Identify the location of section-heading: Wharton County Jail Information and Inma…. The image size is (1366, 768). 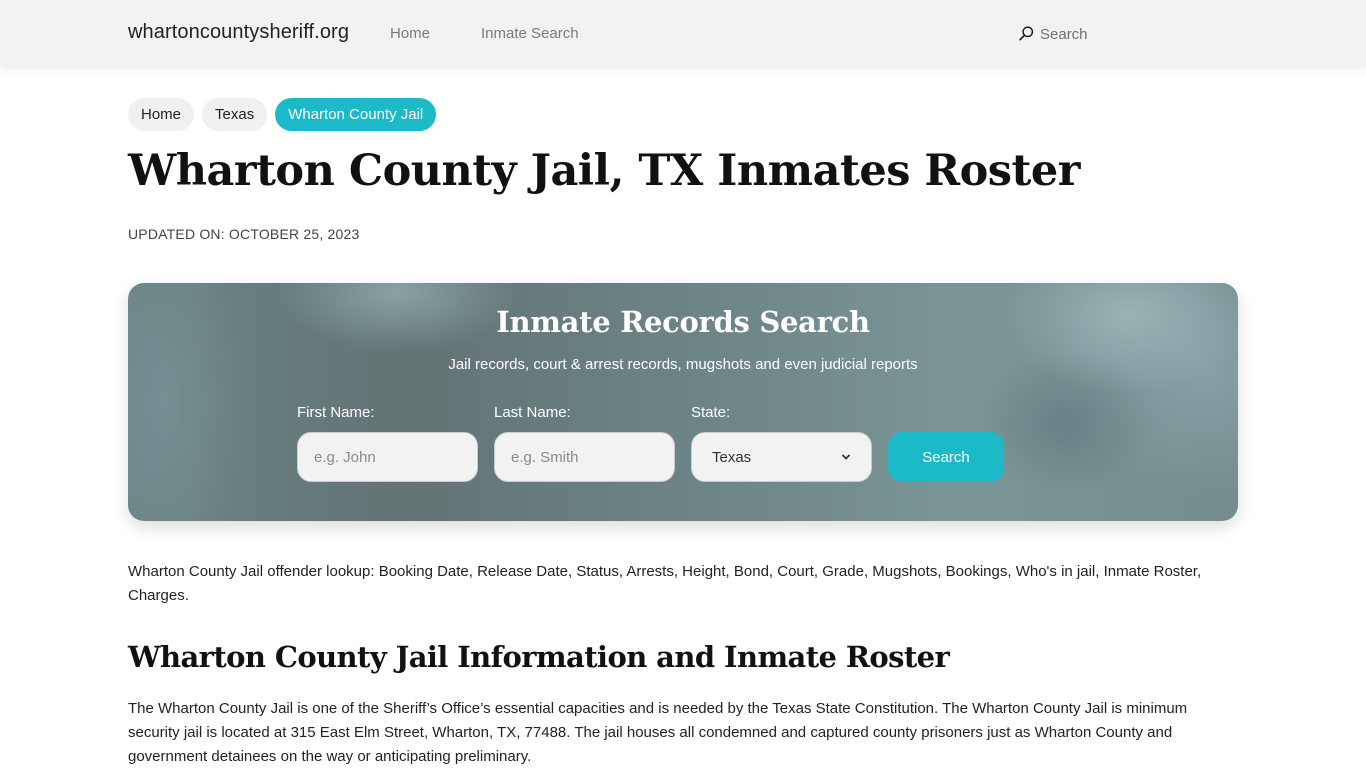
(539, 657).